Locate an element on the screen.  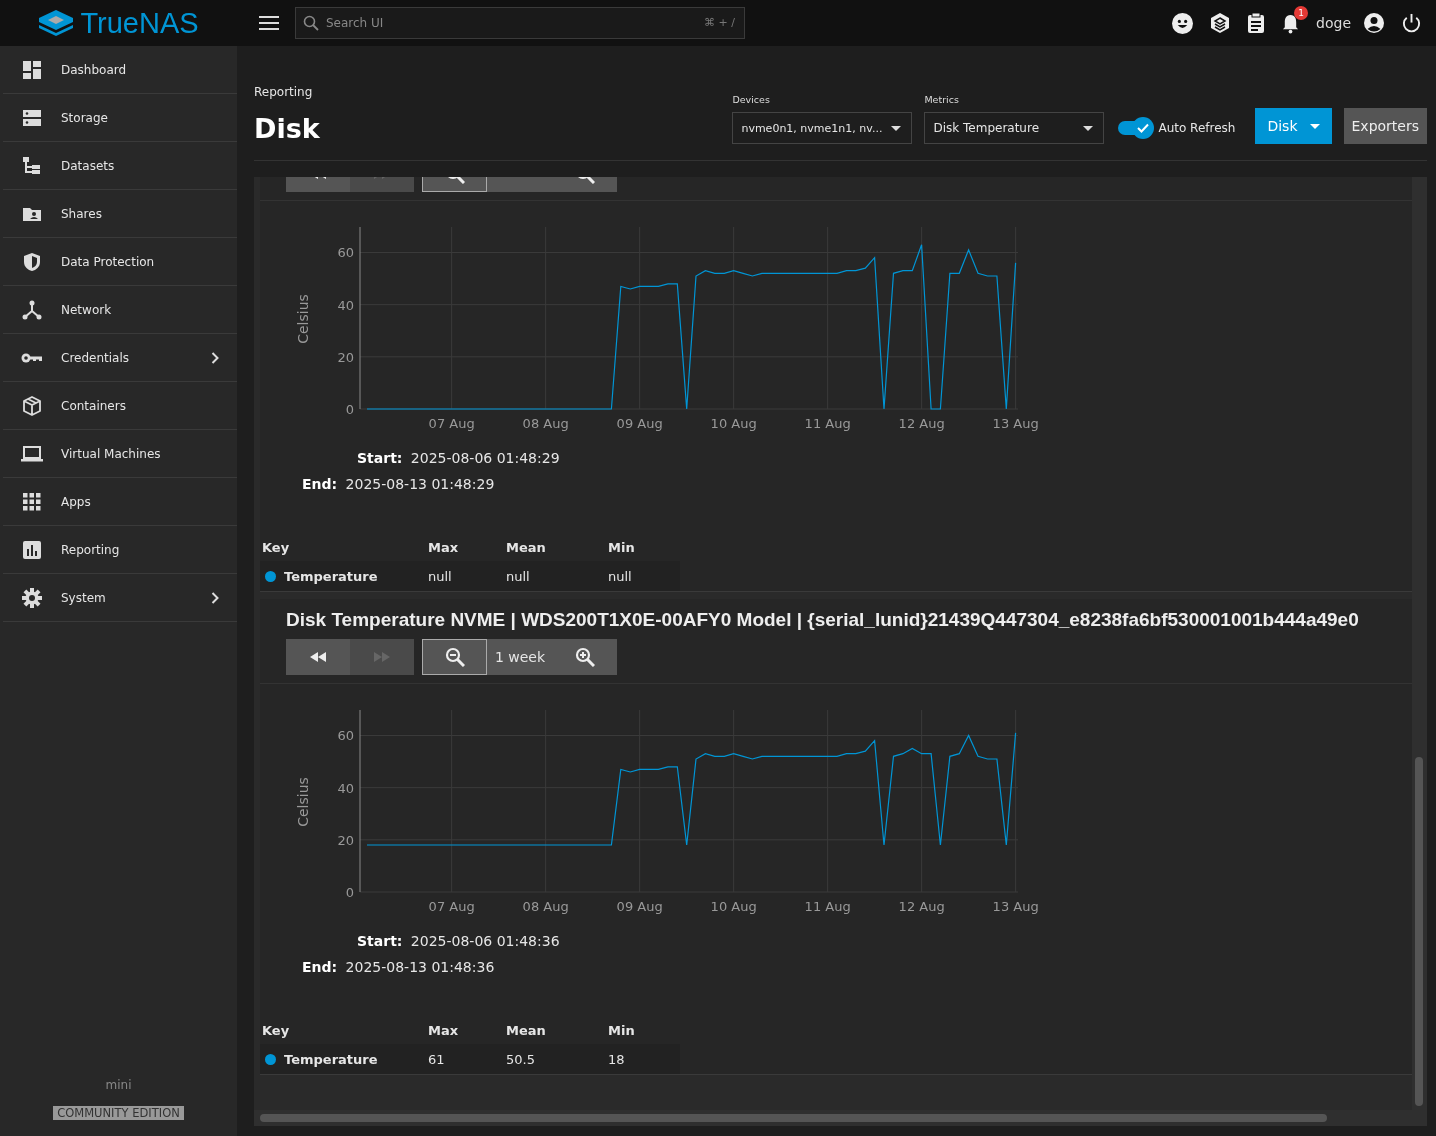
tree-icon is located at coordinates (32, 165).